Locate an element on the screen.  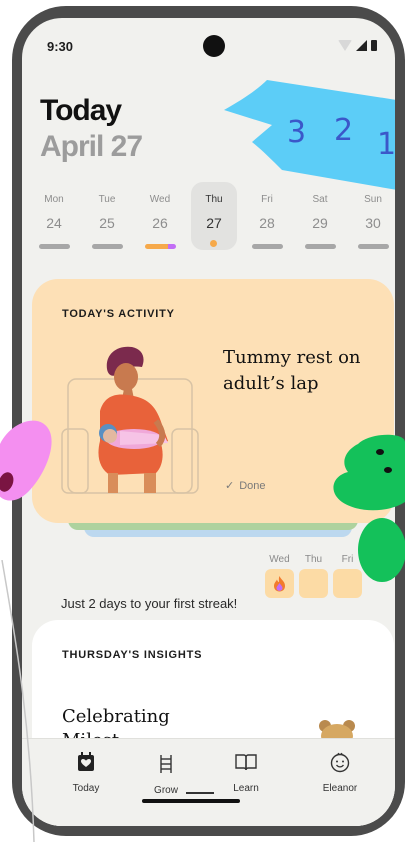
day-mon: Mon 24 is located at coordinates (54, 218).